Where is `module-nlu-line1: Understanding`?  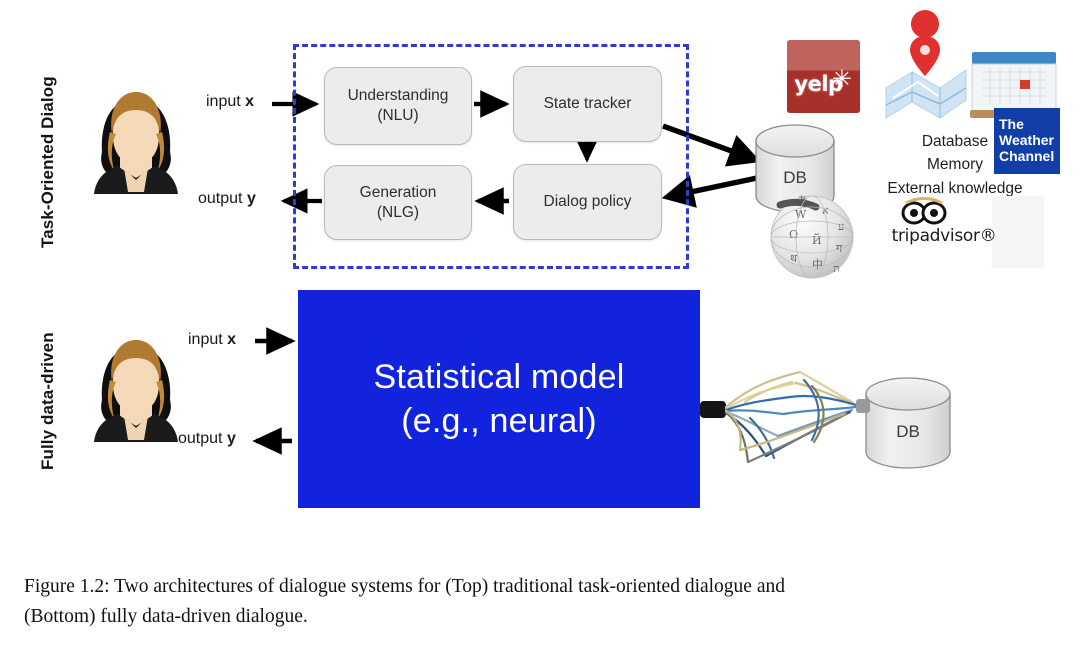 module-nlu-line1: Understanding is located at coordinates (398, 96).